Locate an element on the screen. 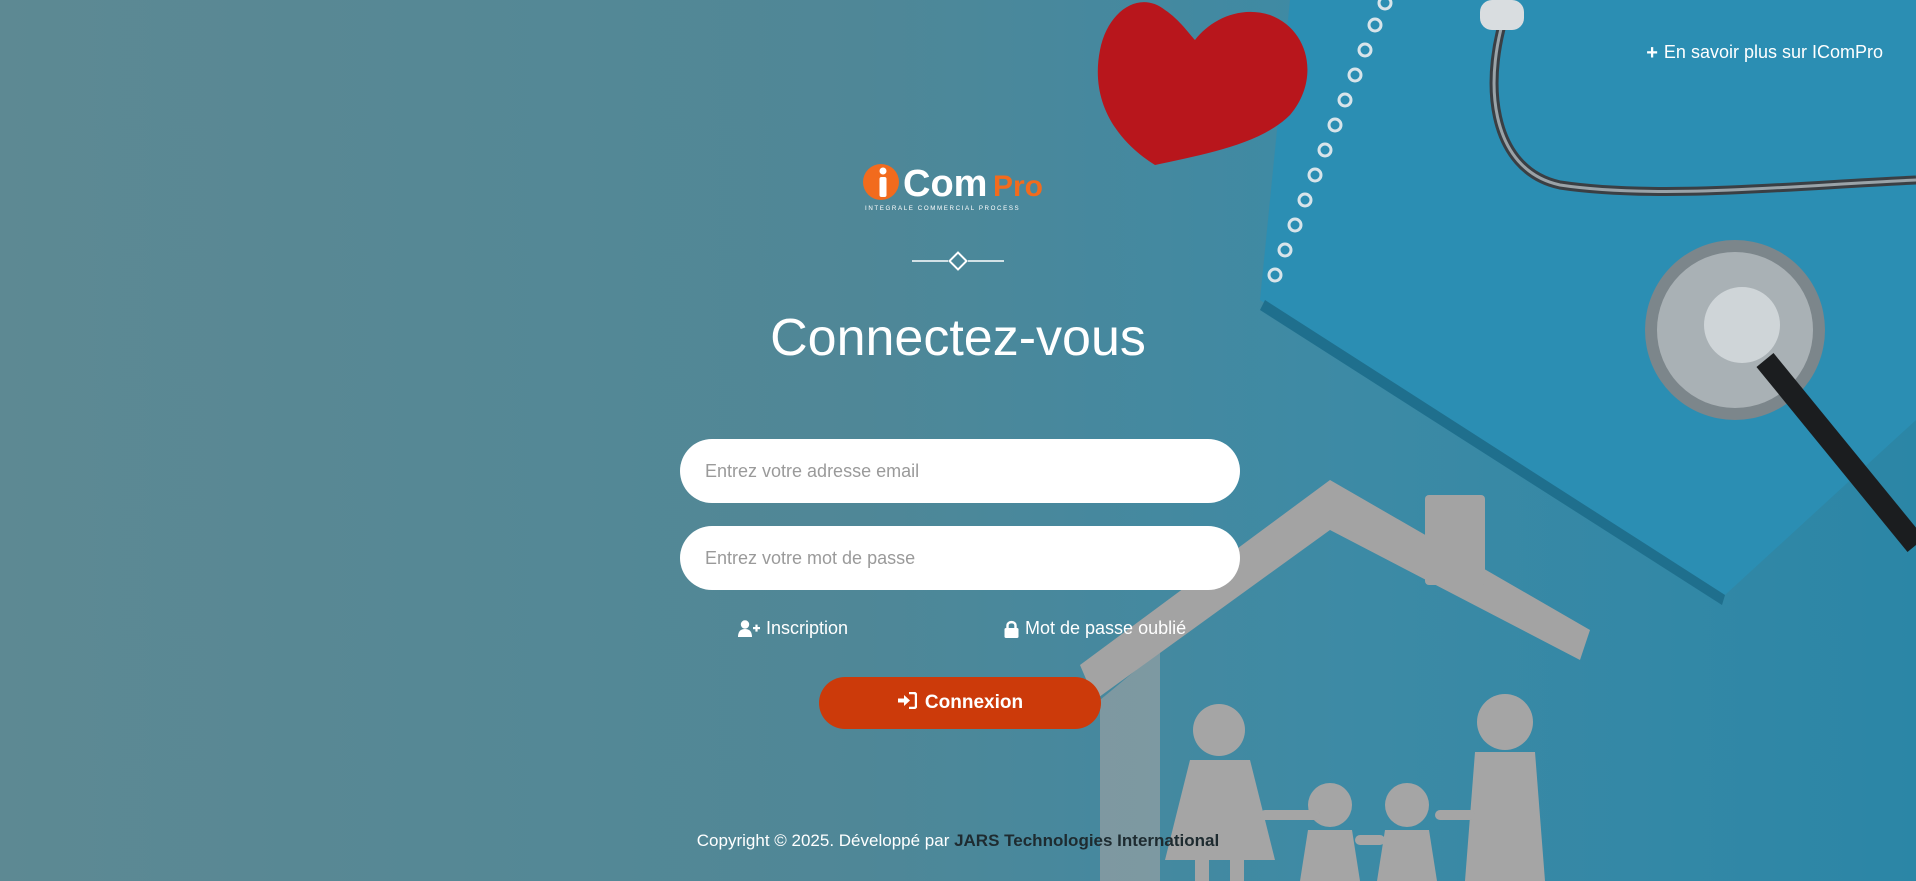  logo-brand-main: Com is located at coordinates (945, 184).